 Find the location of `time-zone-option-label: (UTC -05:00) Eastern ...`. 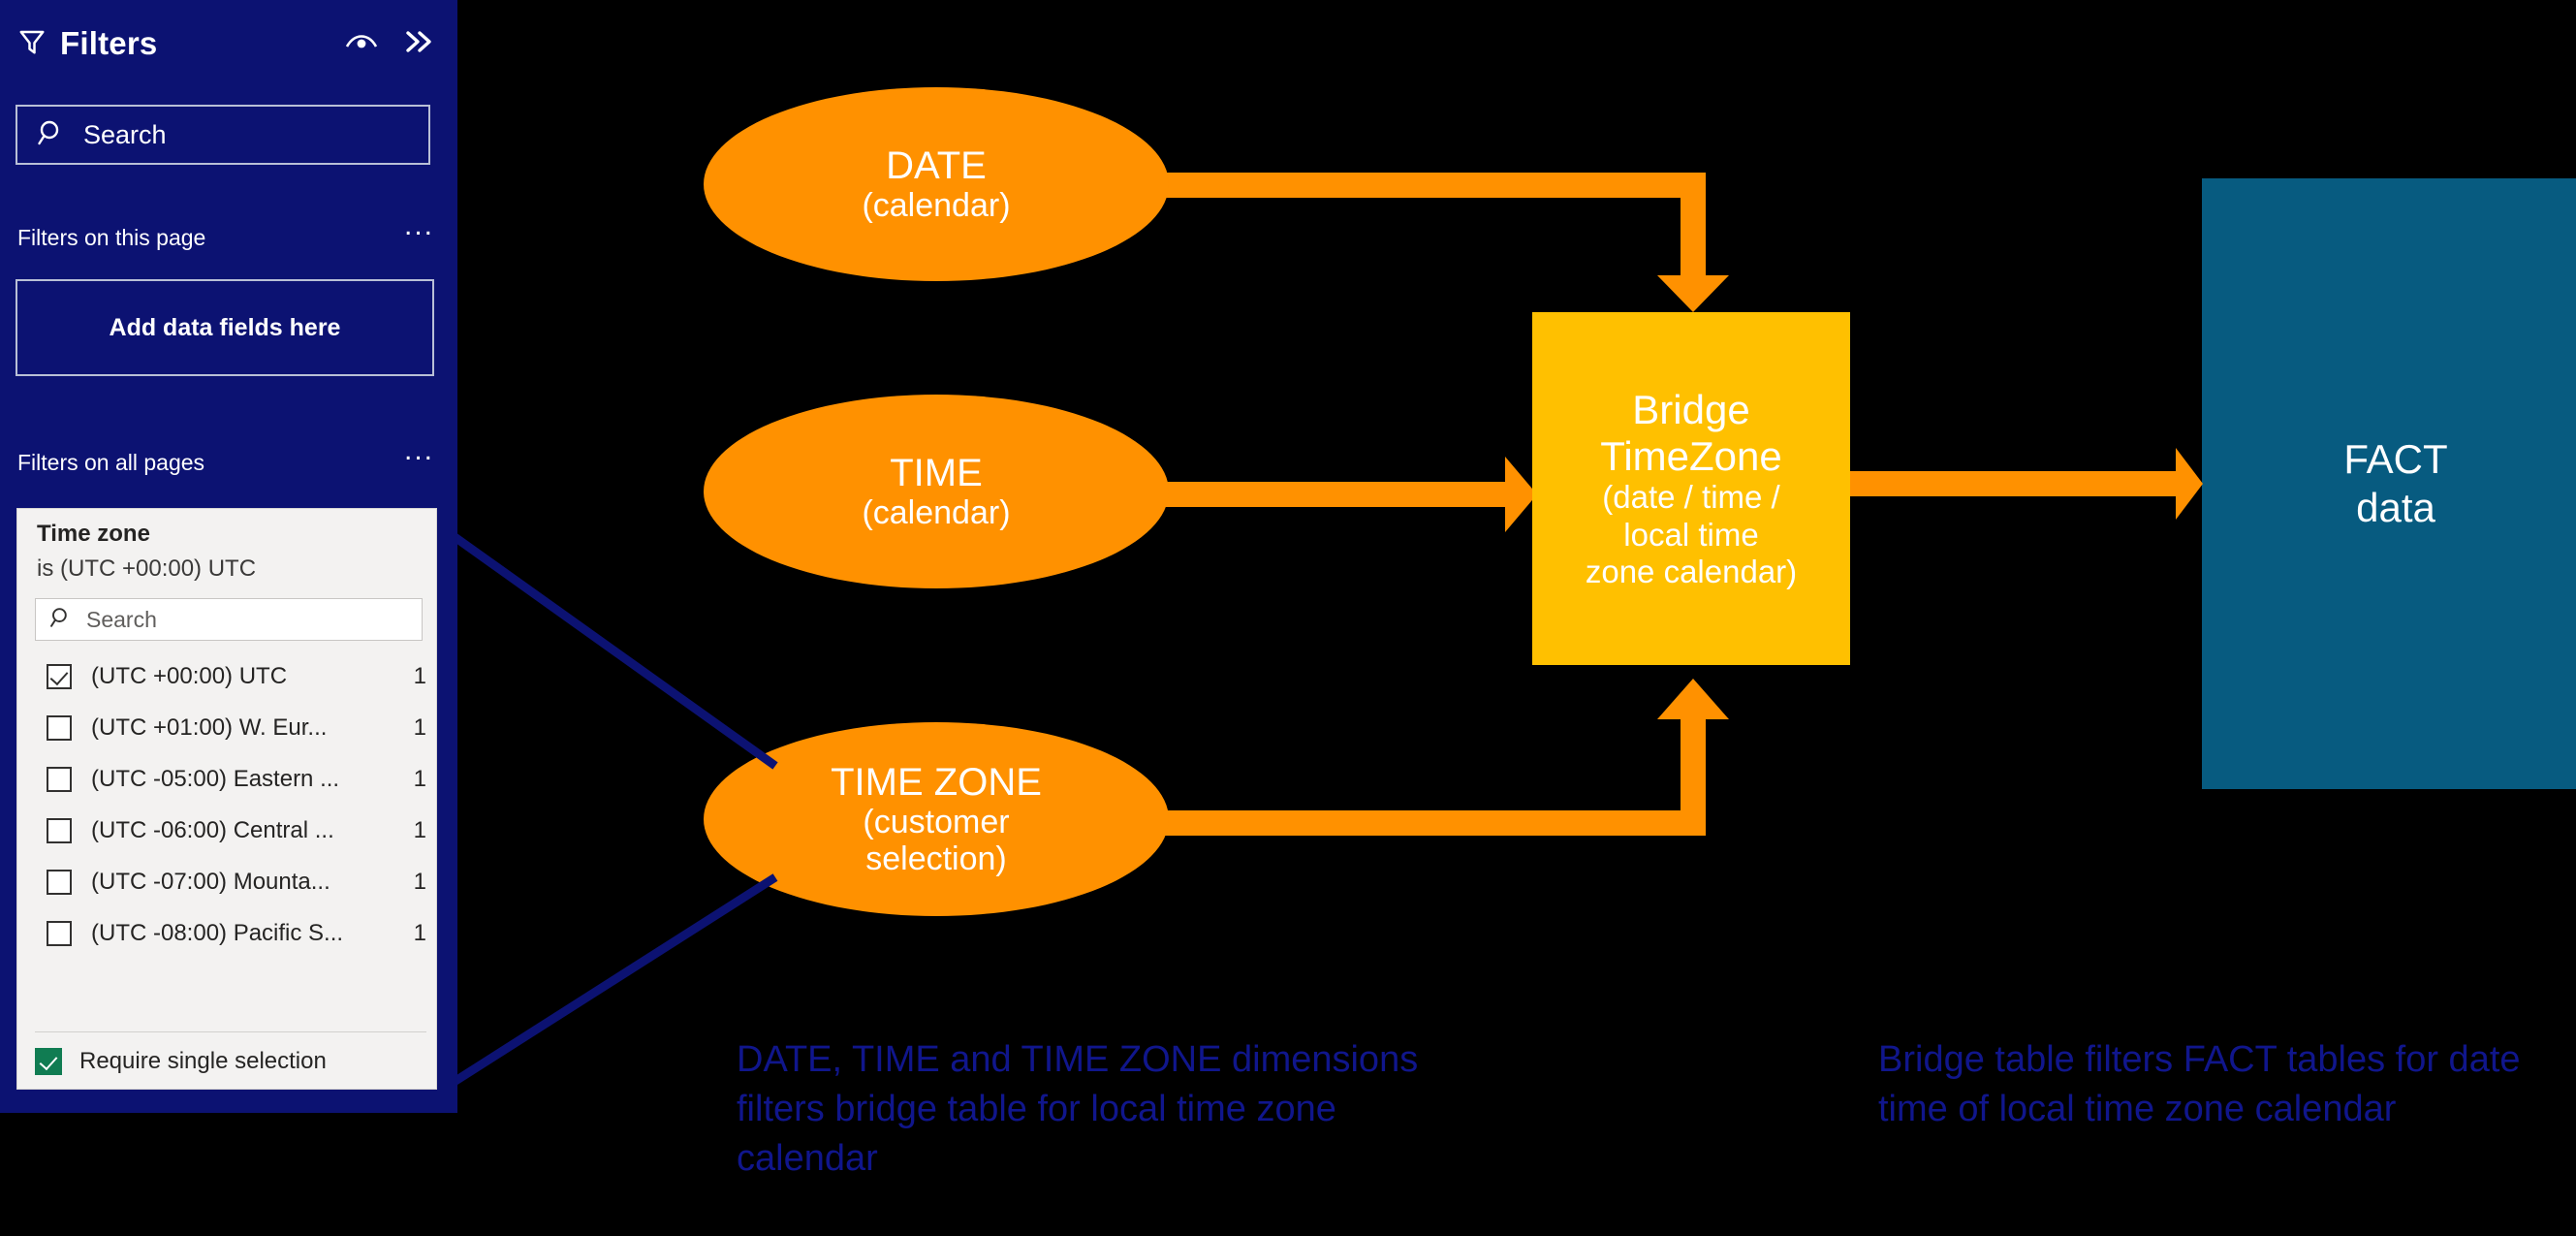

time-zone-option-label: (UTC -05:00) Eastern ... is located at coordinates (215, 779).